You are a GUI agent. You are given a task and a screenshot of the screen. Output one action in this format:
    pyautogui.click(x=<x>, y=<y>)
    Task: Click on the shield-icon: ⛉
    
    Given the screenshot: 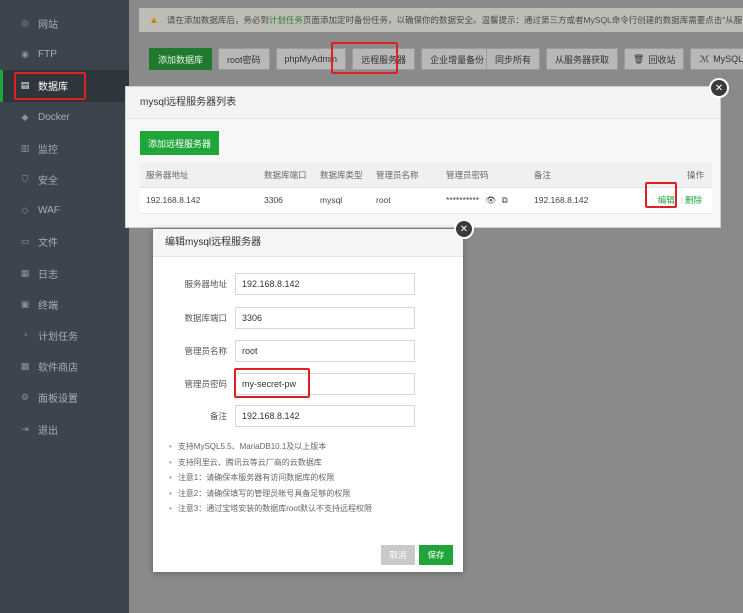 What is the action you would take?
    pyautogui.click(x=25, y=179)
    